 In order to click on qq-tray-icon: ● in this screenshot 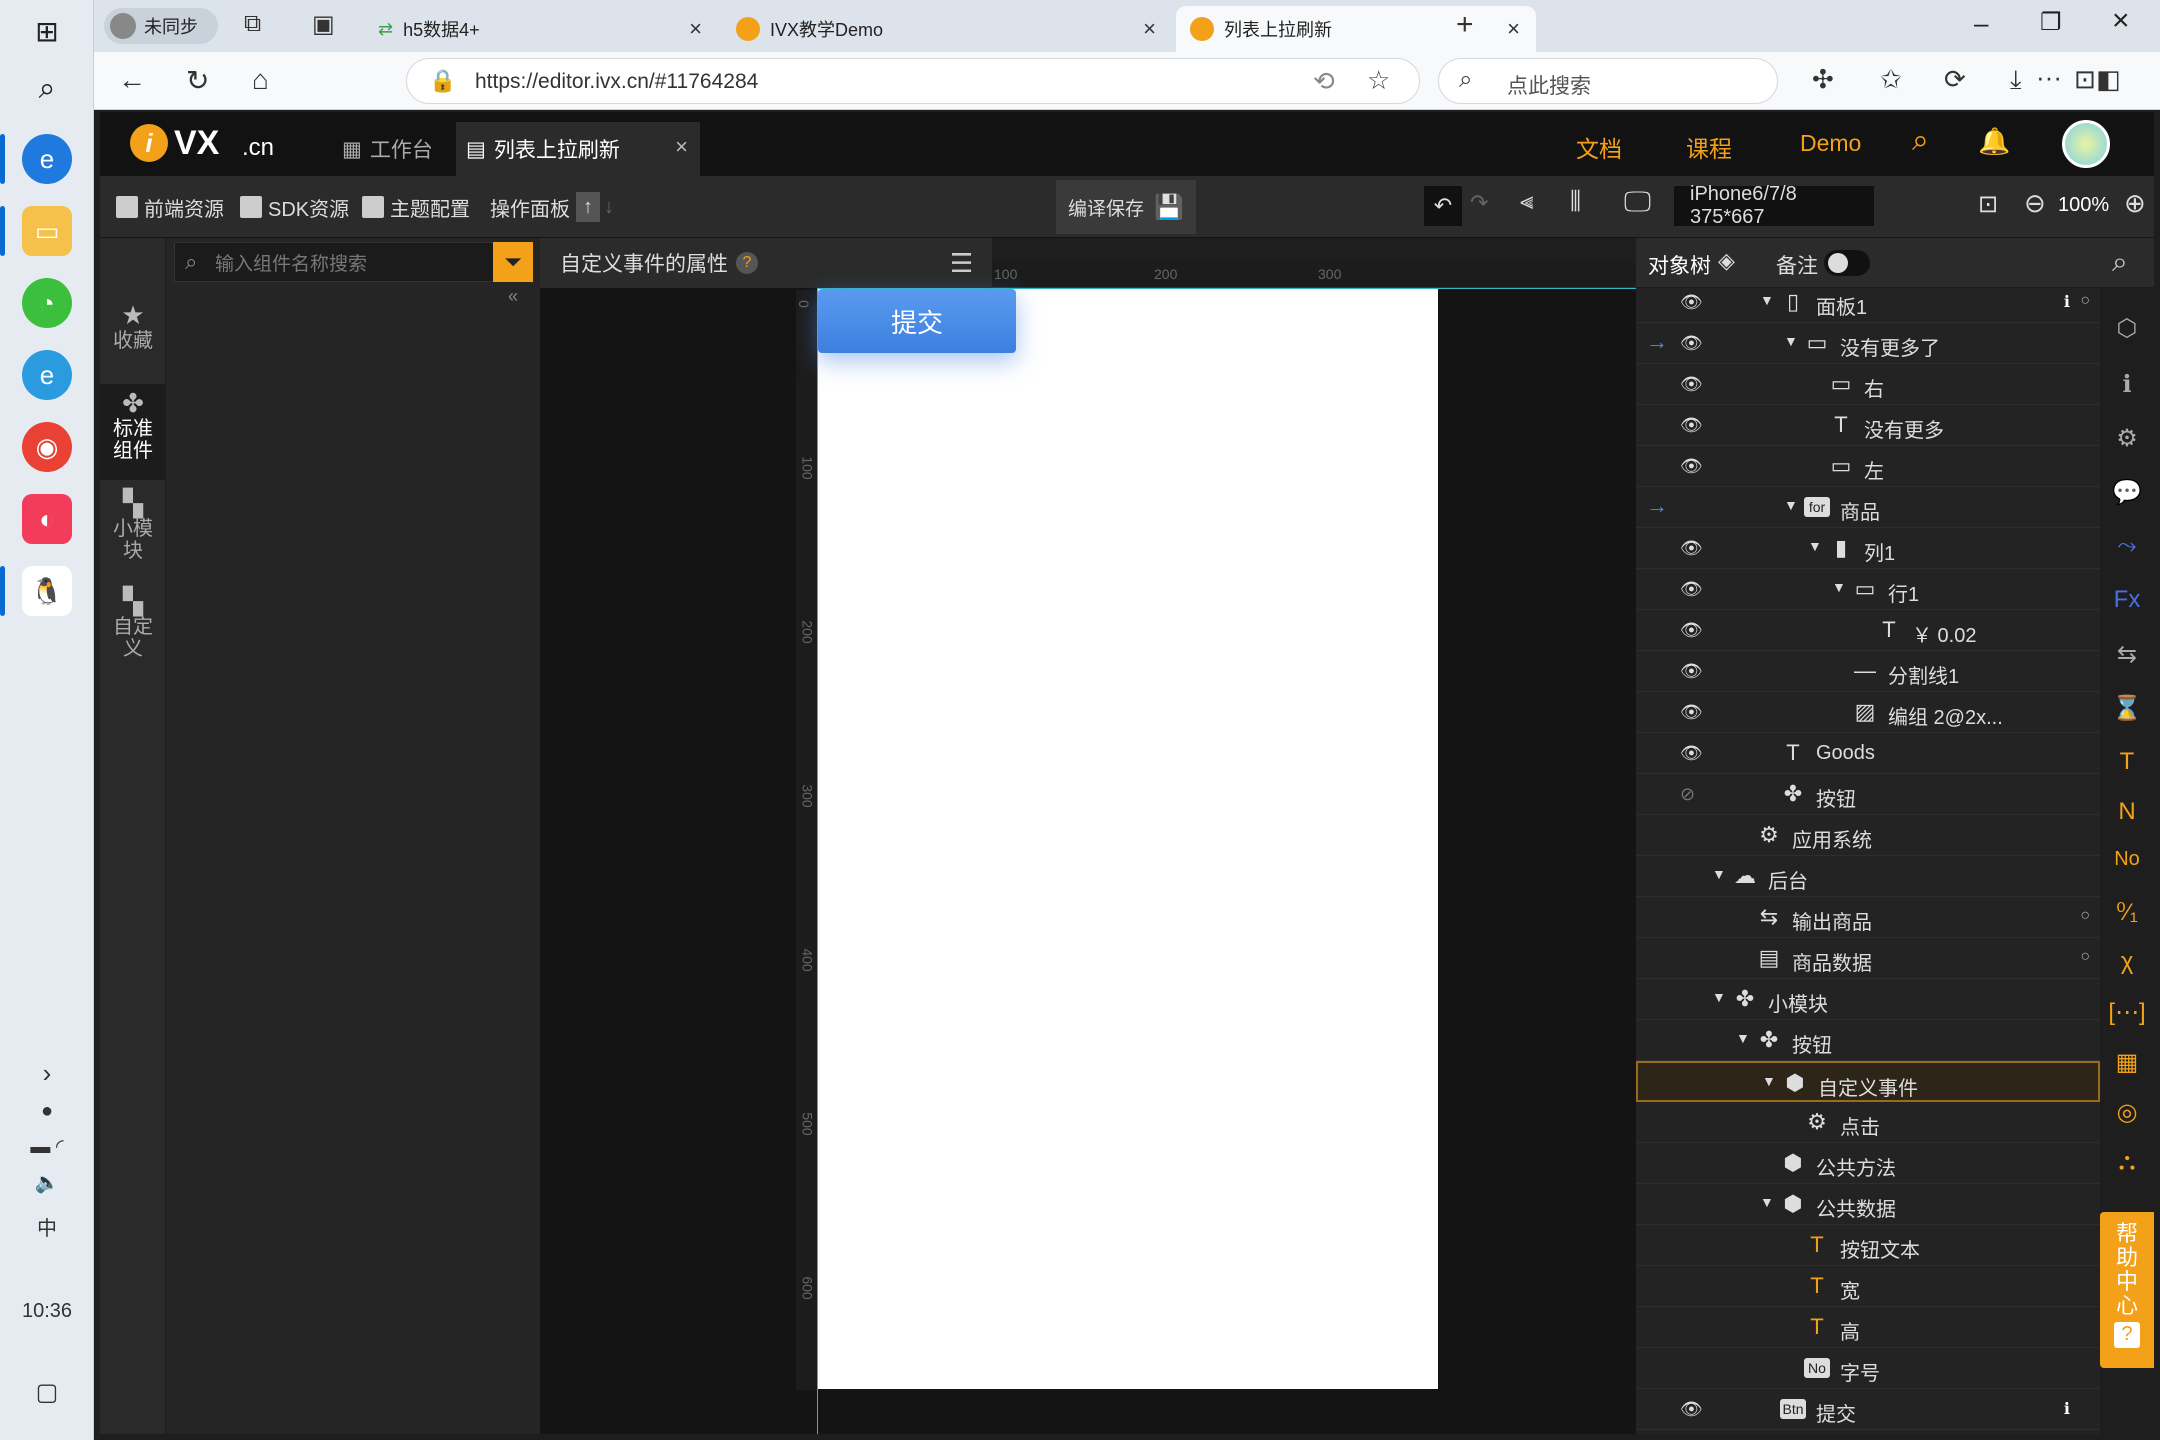, I will do `click(47, 1111)`.